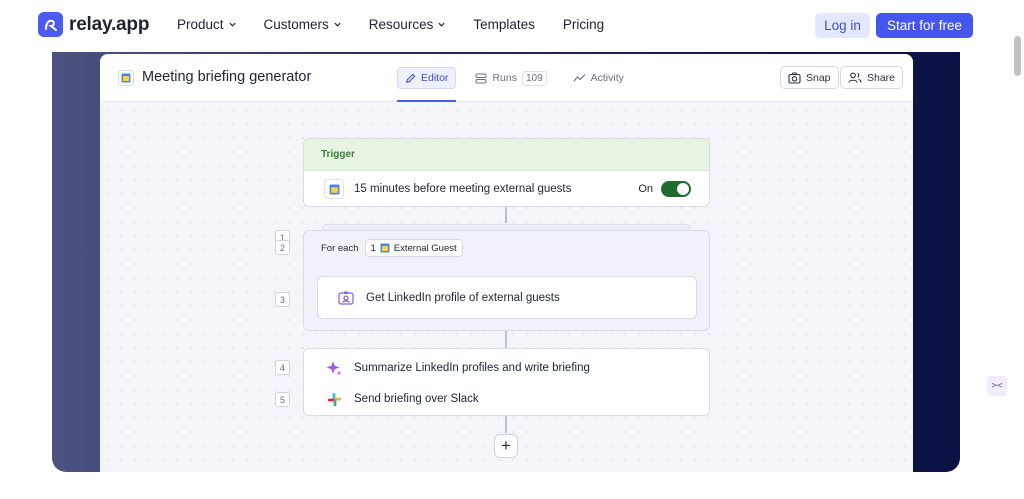  What do you see at coordinates (206, 24) in the screenshot?
I see `nav-item-product: Product` at bounding box center [206, 24].